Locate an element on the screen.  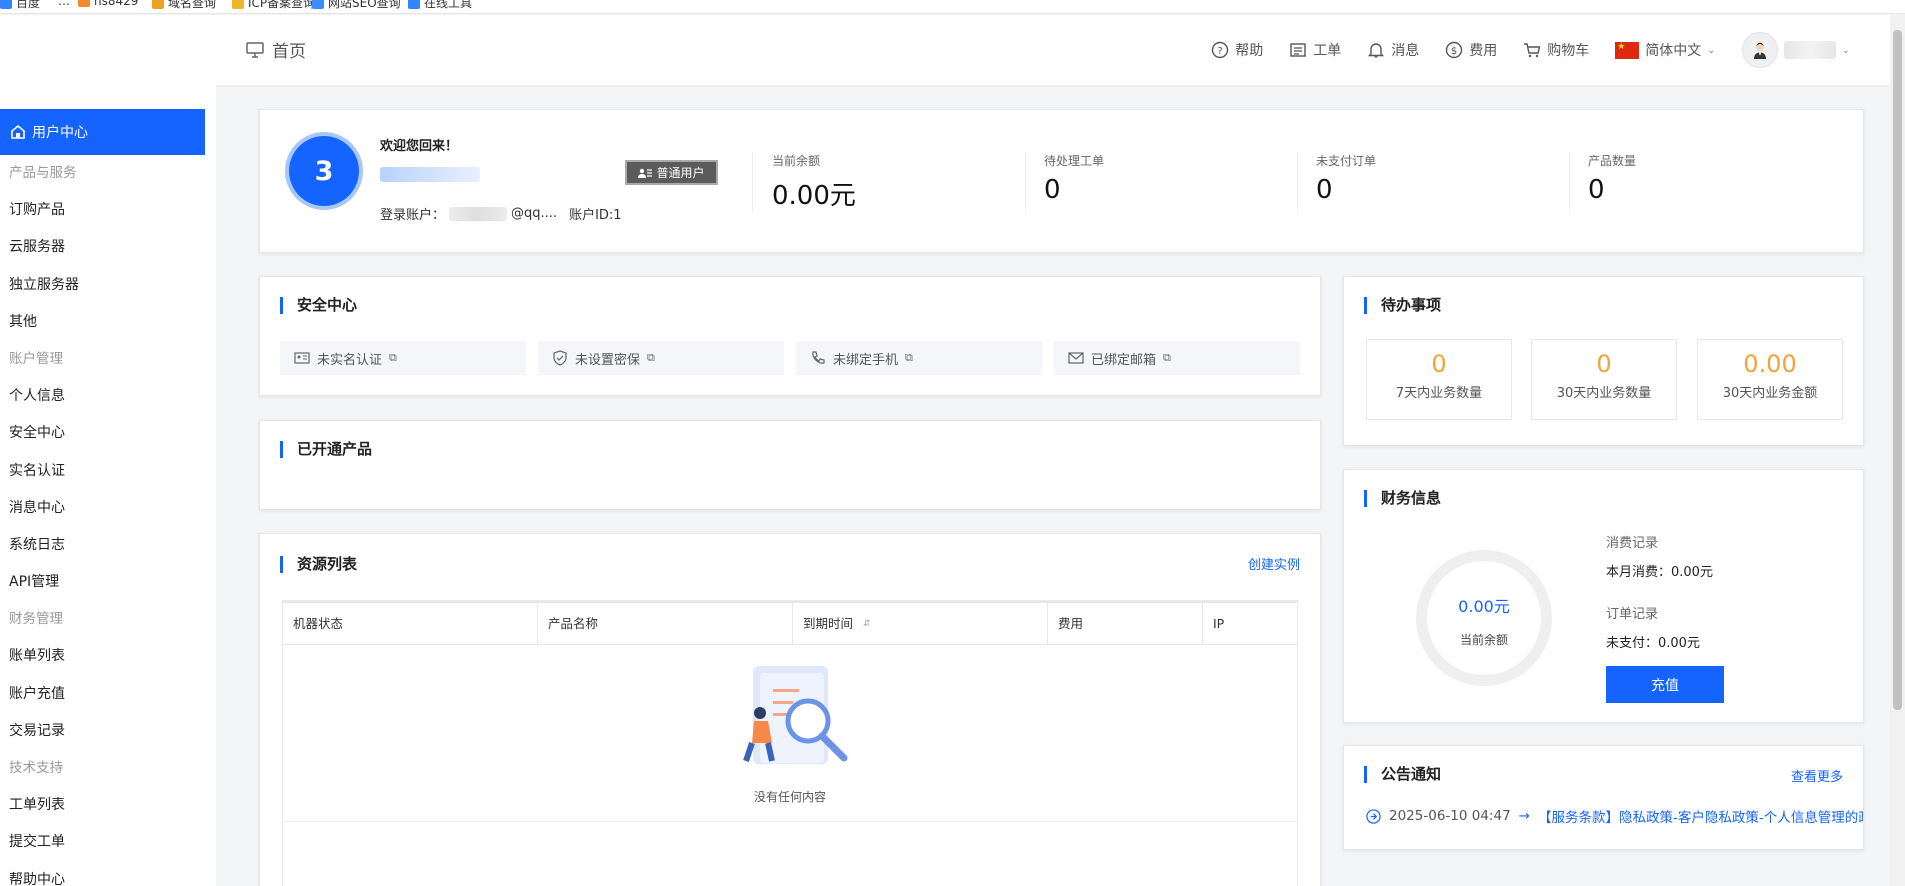
security-item-verification: 未实名认证 ⧉ is located at coordinates (403, 358).